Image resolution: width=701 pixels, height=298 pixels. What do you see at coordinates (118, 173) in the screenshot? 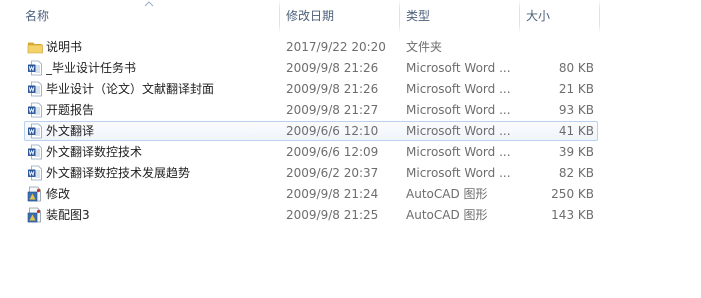
I see `file-name: 外文翻译数控技术发展趋势` at bounding box center [118, 173].